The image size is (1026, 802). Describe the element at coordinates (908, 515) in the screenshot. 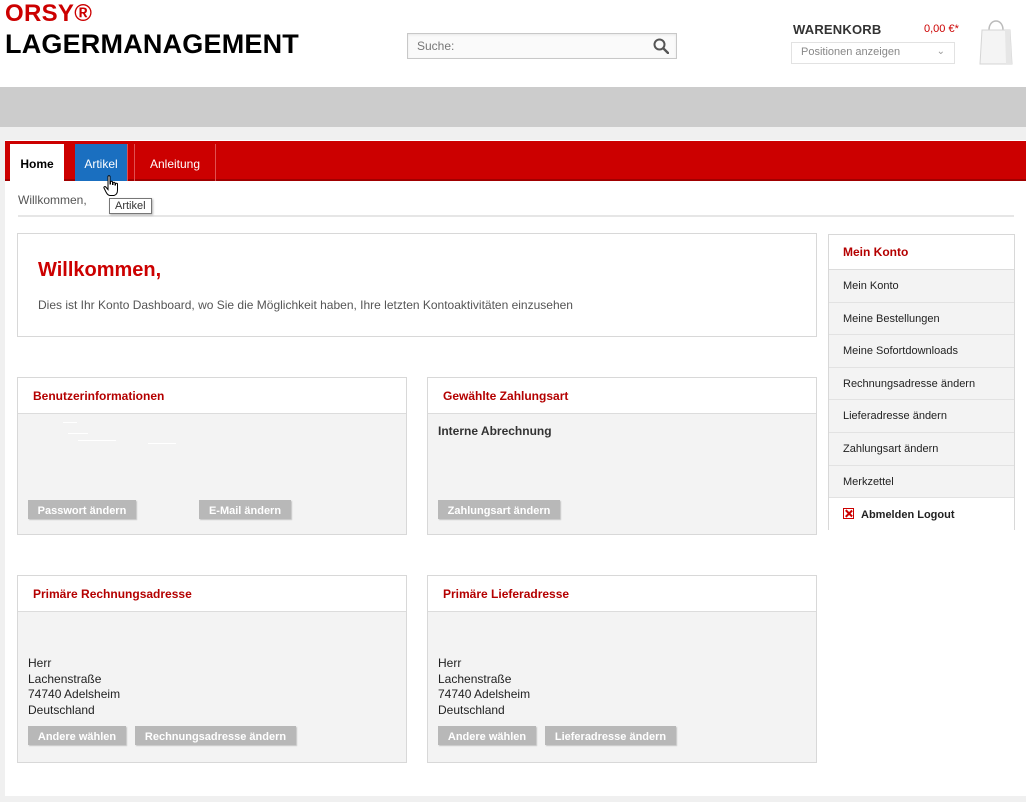

I see `logout-label: Abmelden Logout` at that location.